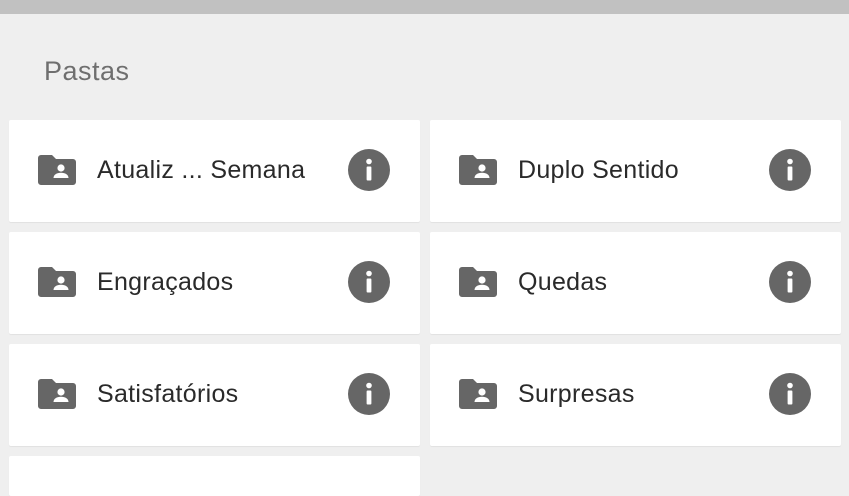 This screenshot has height=496, width=849. What do you see at coordinates (563, 282) in the screenshot?
I see `folder-label: Quedas` at bounding box center [563, 282].